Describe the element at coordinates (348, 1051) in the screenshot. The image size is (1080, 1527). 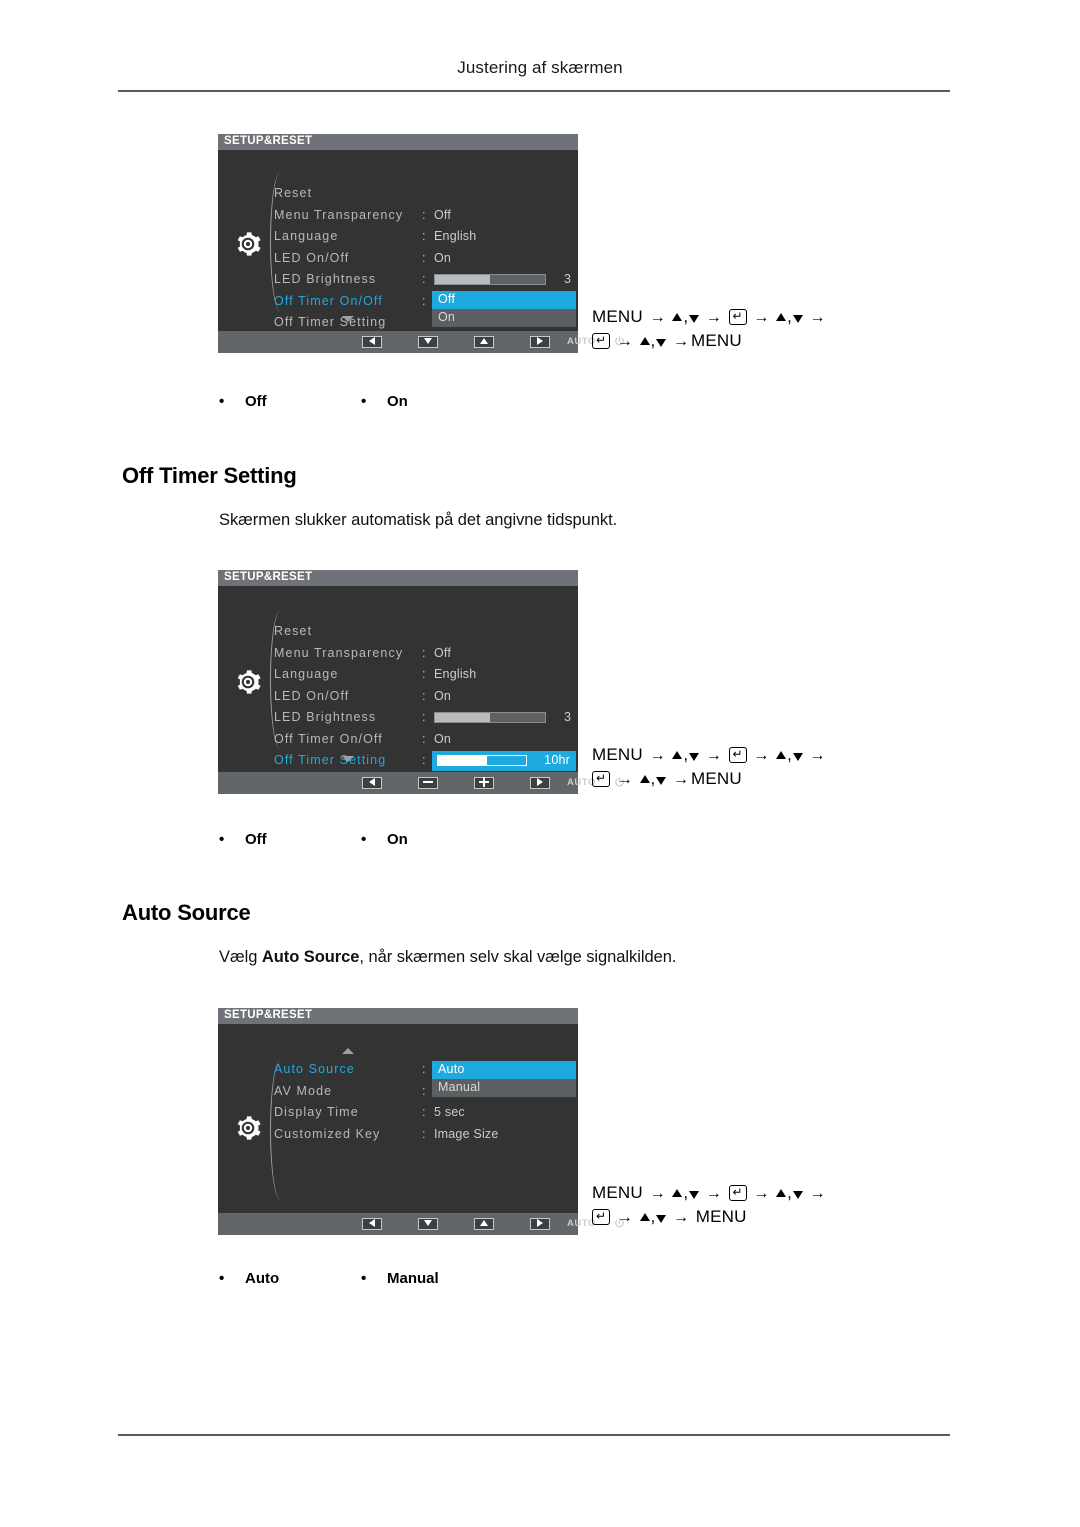
I see `chevron-up-icon` at that location.